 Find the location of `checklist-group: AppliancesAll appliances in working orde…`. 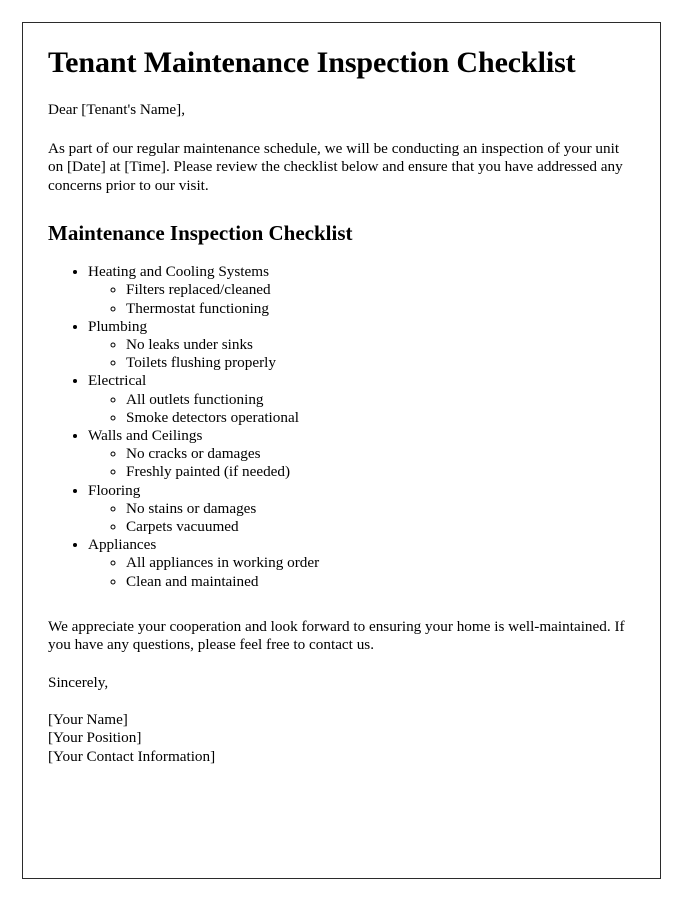

checklist-group: AppliancesAll appliances in working orde… is located at coordinates (356, 563).